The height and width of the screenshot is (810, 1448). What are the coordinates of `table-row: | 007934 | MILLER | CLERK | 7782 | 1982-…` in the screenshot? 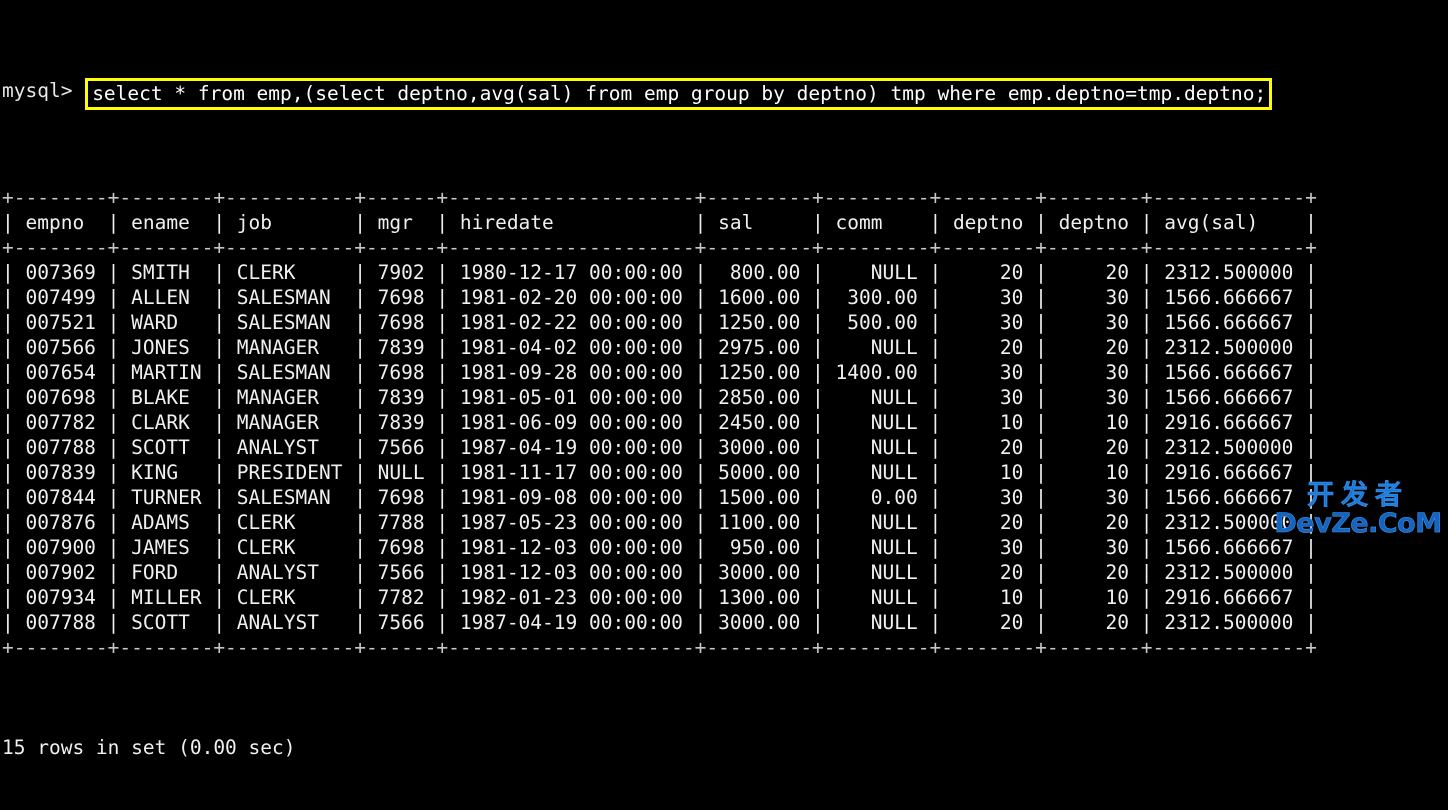 It's located at (659, 597).